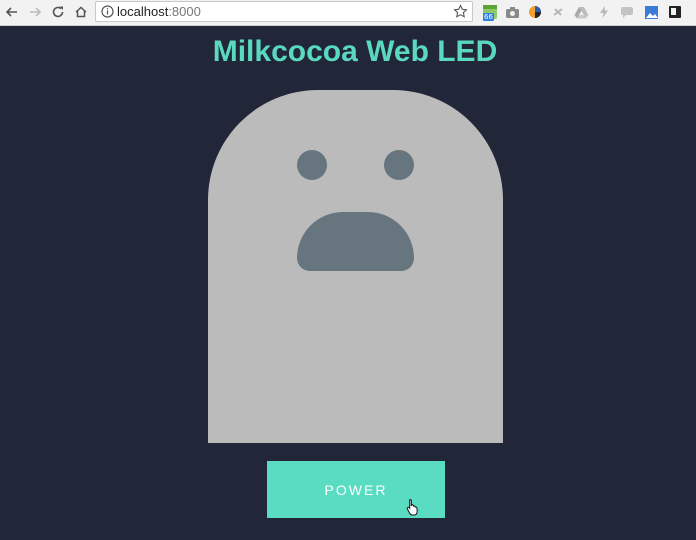 The image size is (696, 540). I want to click on star-icon, so click(460, 11).